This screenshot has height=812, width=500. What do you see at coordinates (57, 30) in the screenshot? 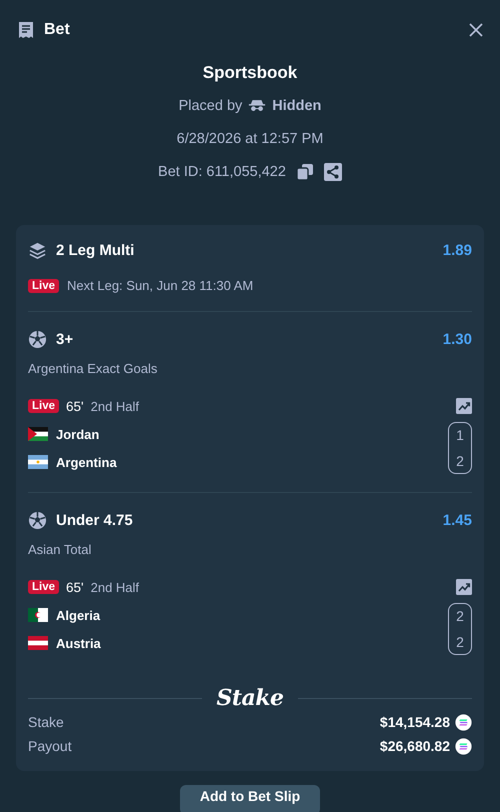
I see `dialog-title: Bet` at bounding box center [57, 30].